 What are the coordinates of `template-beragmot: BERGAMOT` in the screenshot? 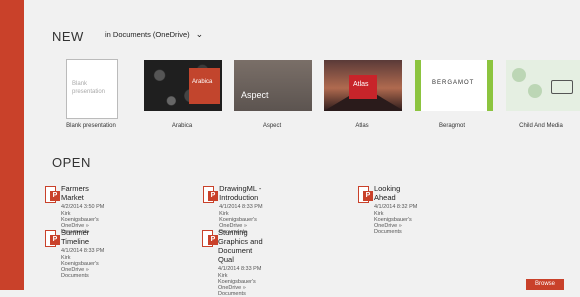 It's located at (454, 85).